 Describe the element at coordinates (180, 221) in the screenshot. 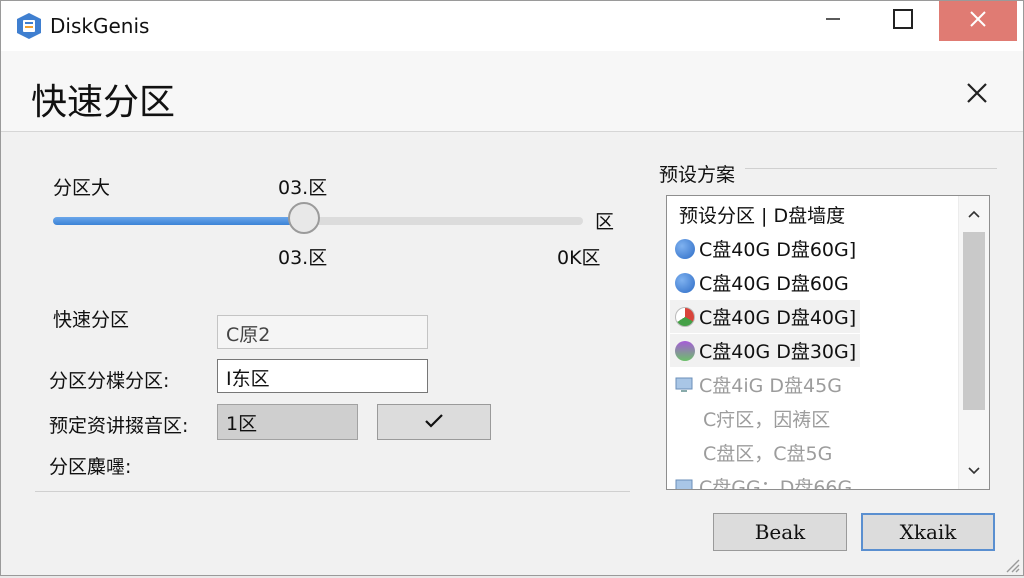

I see `size-slider-fill` at that location.